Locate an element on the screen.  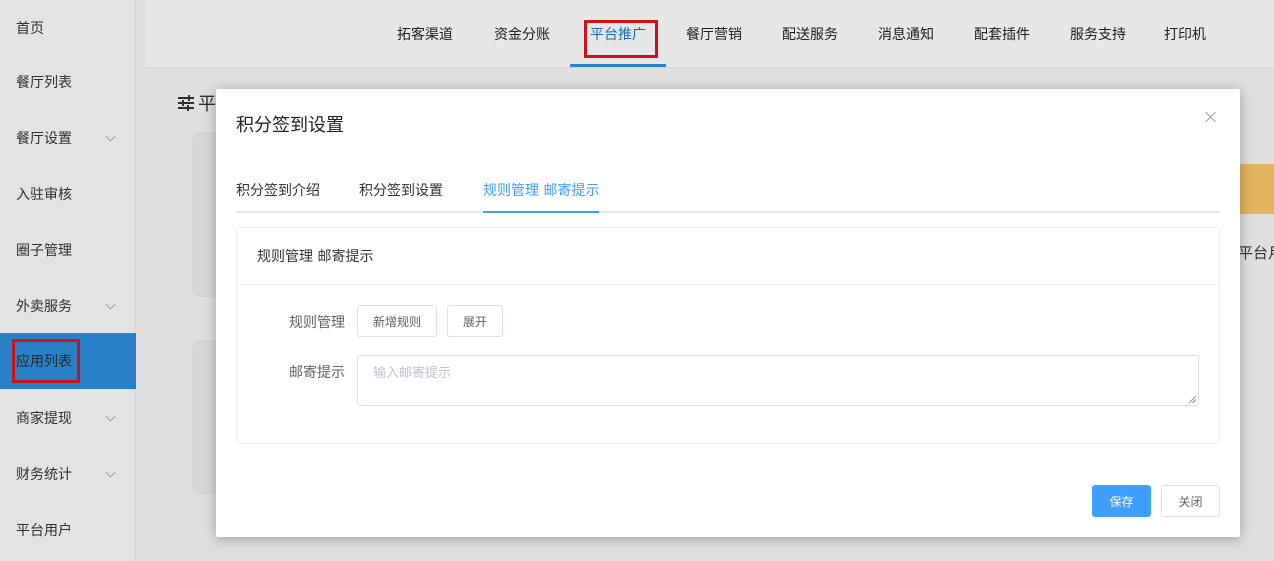
add-rule-button: 新增规则 is located at coordinates (397, 321).